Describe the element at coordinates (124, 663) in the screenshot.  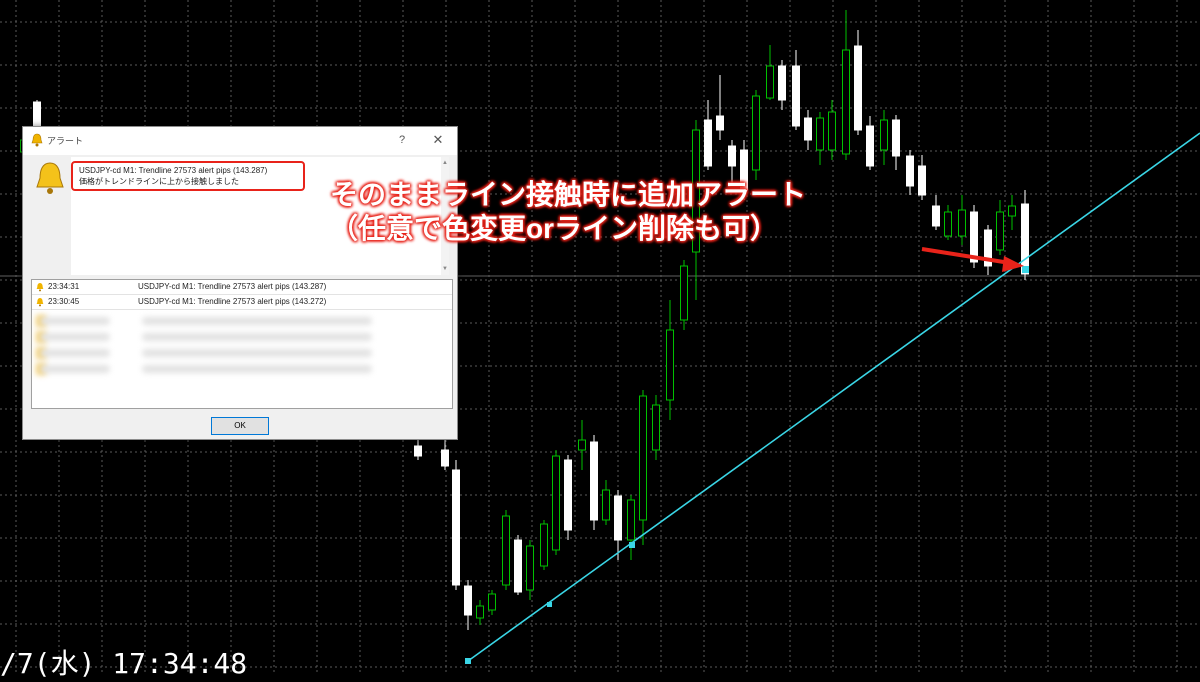
I see `chart-timestamp: /7(水) 17:34:48` at that location.